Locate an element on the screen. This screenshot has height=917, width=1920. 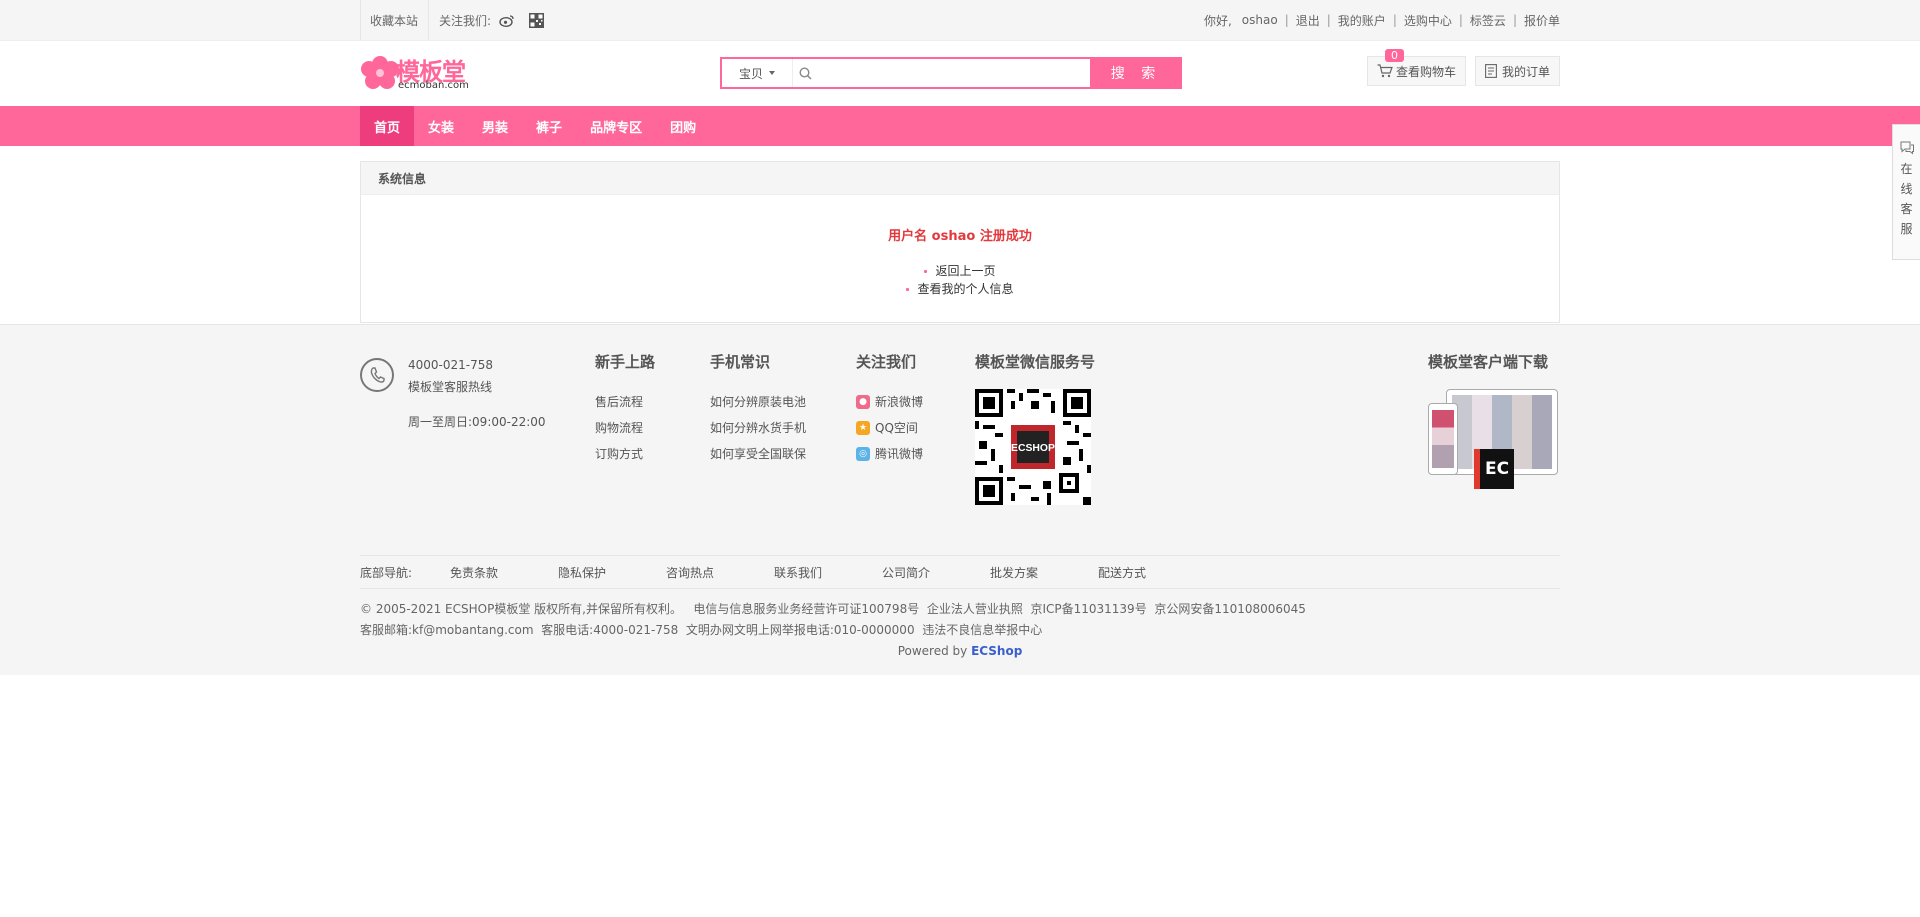
ec-badge-text: EC is located at coordinates (1497, 469).